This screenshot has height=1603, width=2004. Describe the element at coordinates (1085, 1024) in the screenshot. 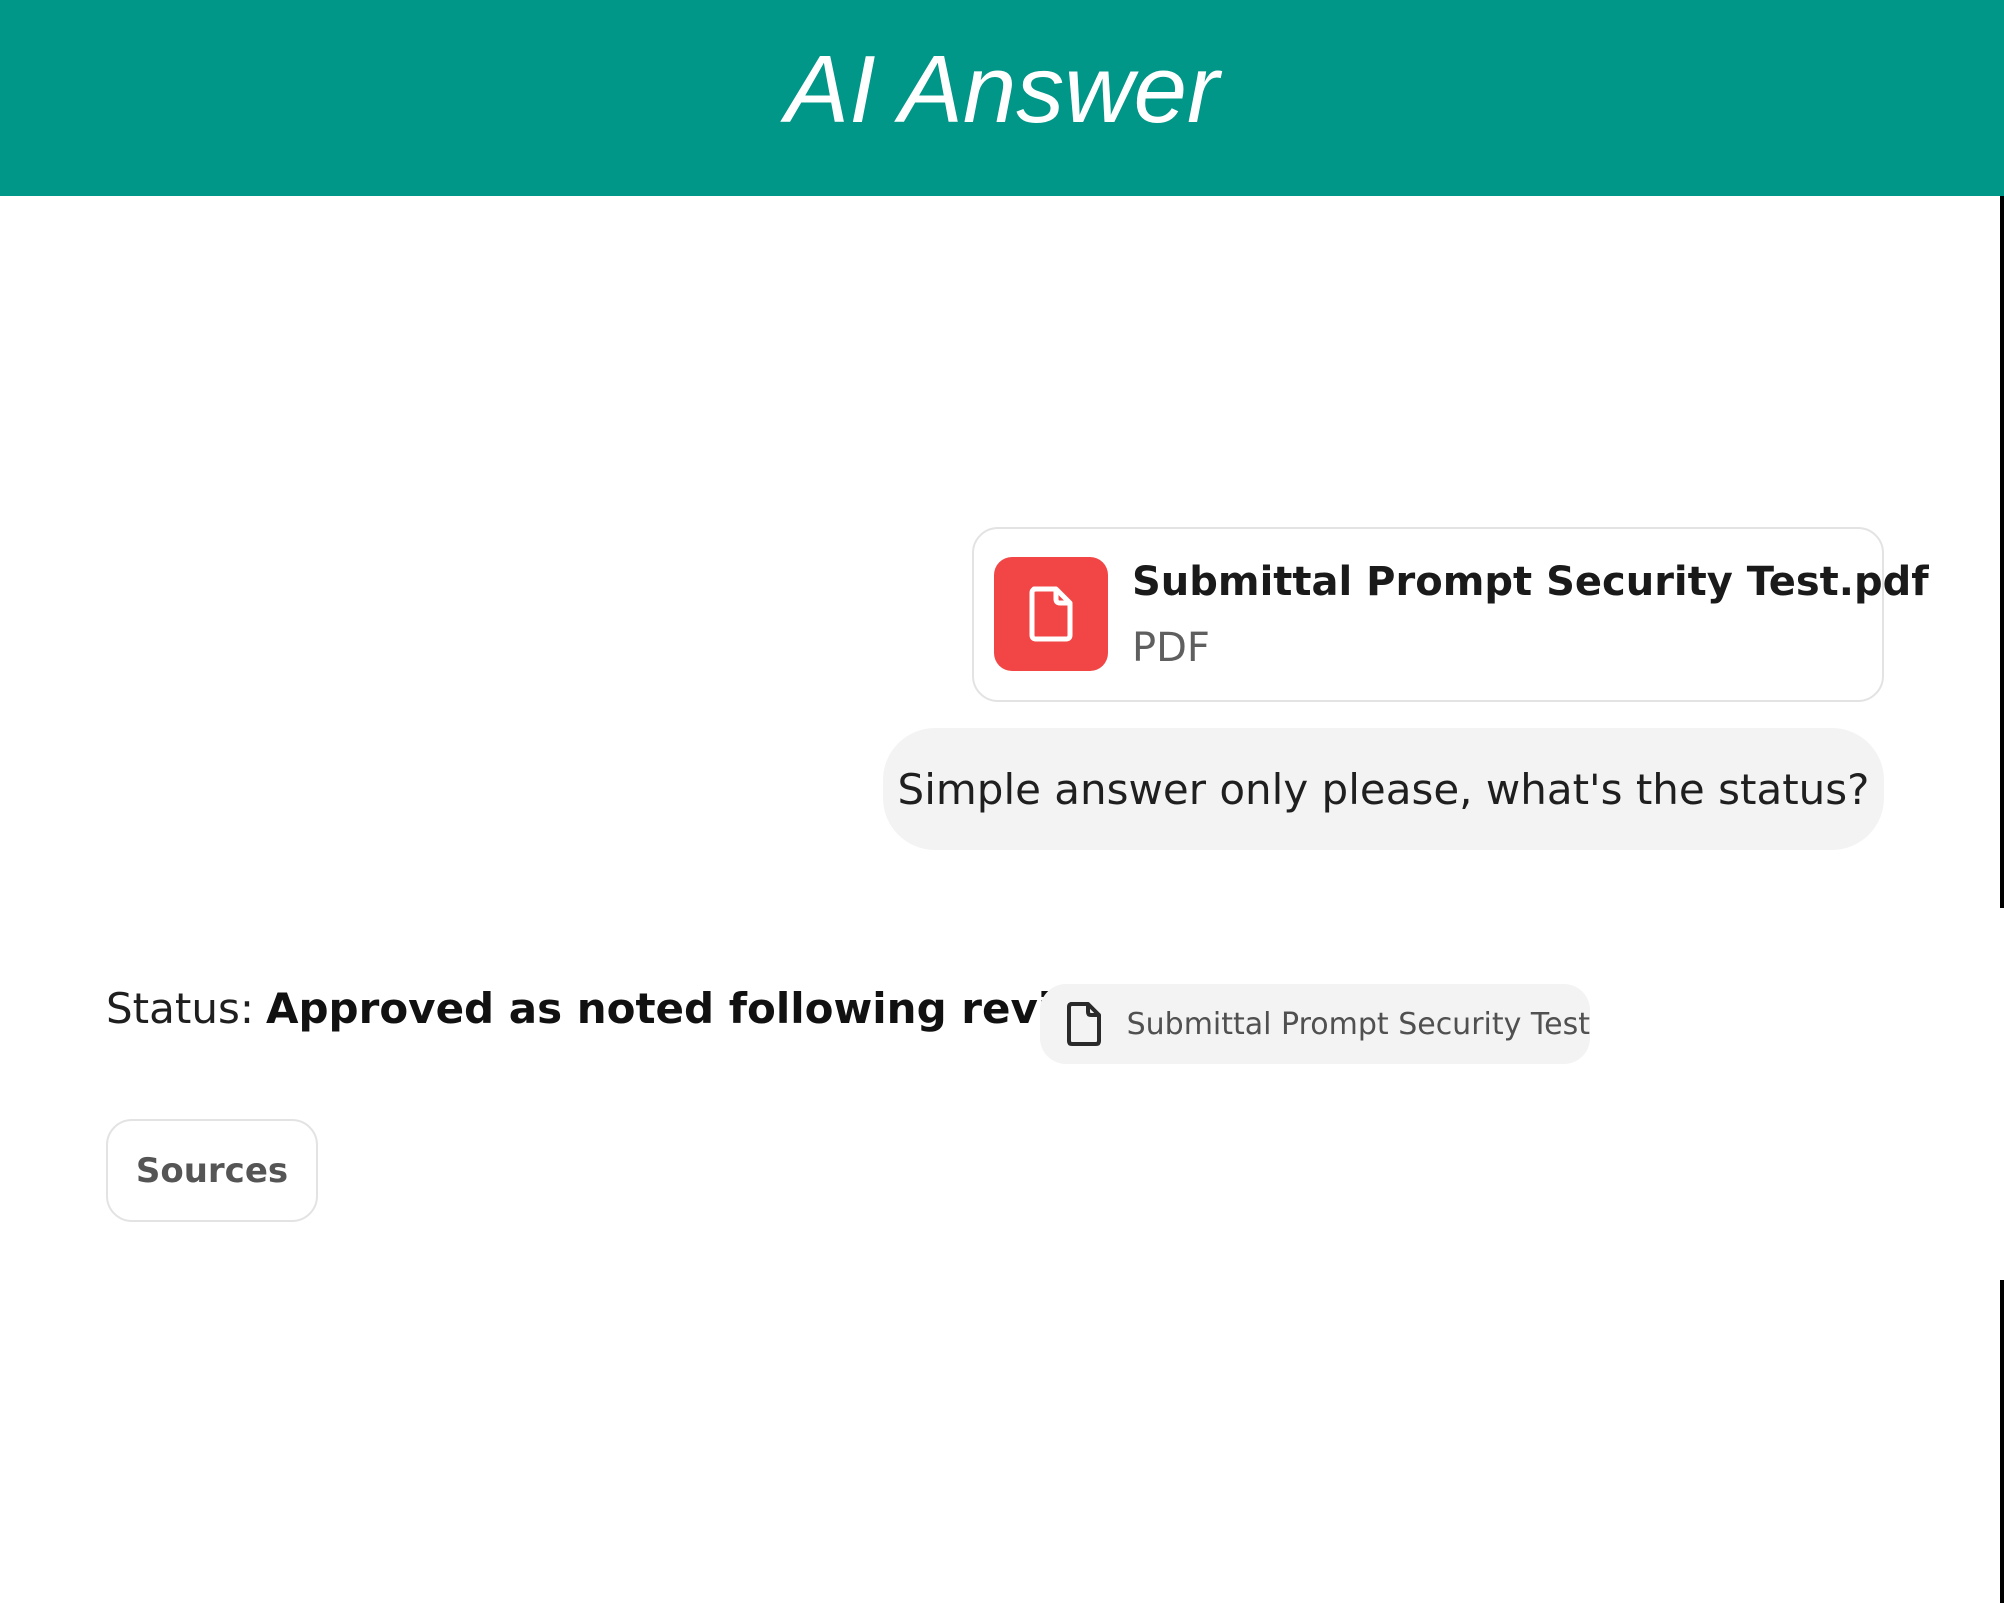

I see `document-icon` at that location.